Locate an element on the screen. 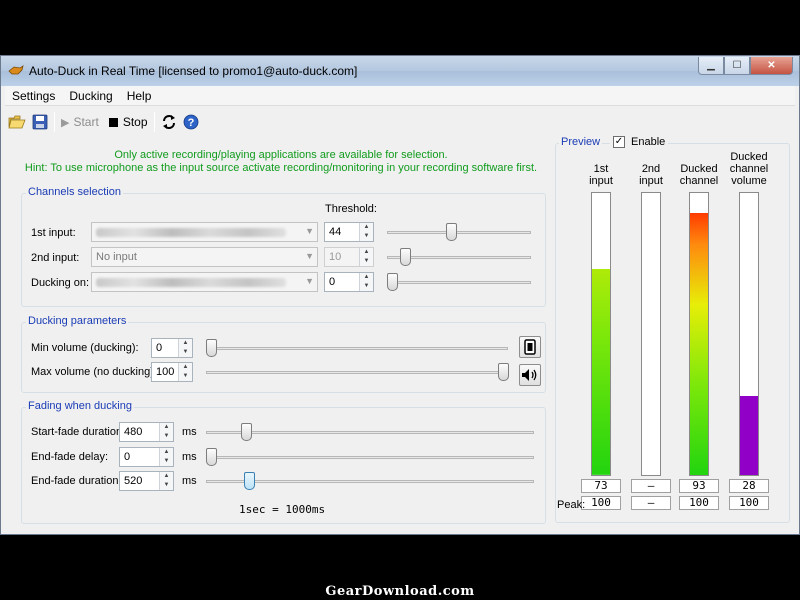 This screenshot has width=800, height=600. close-button: ✕ is located at coordinates (771, 66).